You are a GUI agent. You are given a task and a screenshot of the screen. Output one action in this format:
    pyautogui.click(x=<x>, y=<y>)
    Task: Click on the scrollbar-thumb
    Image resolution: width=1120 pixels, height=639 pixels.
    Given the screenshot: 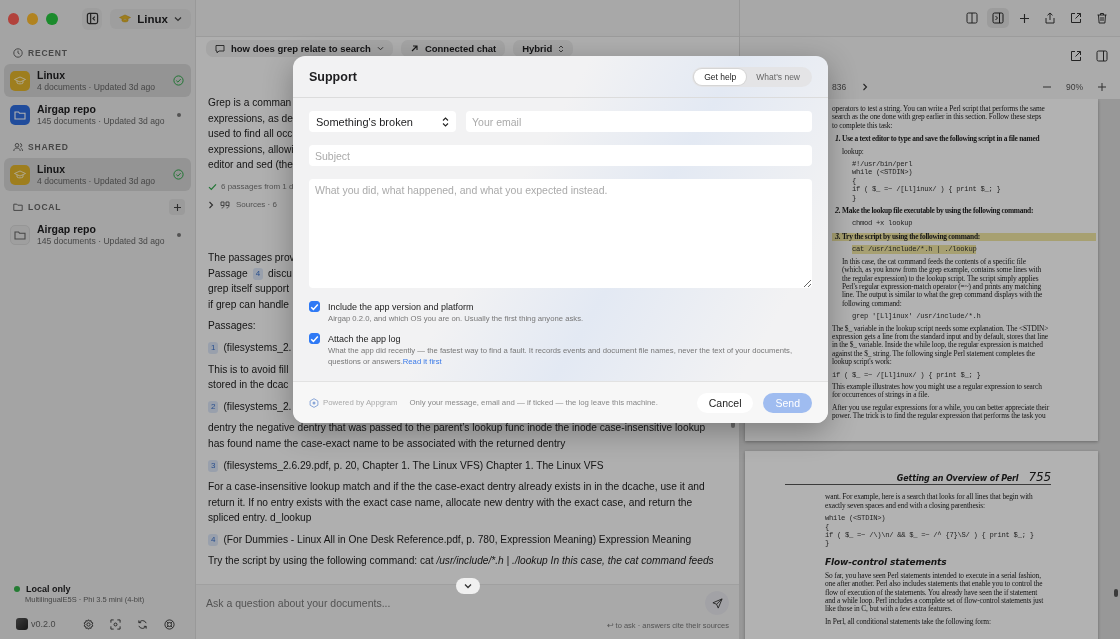 What is the action you would take?
    pyautogui.click(x=1116, y=593)
    